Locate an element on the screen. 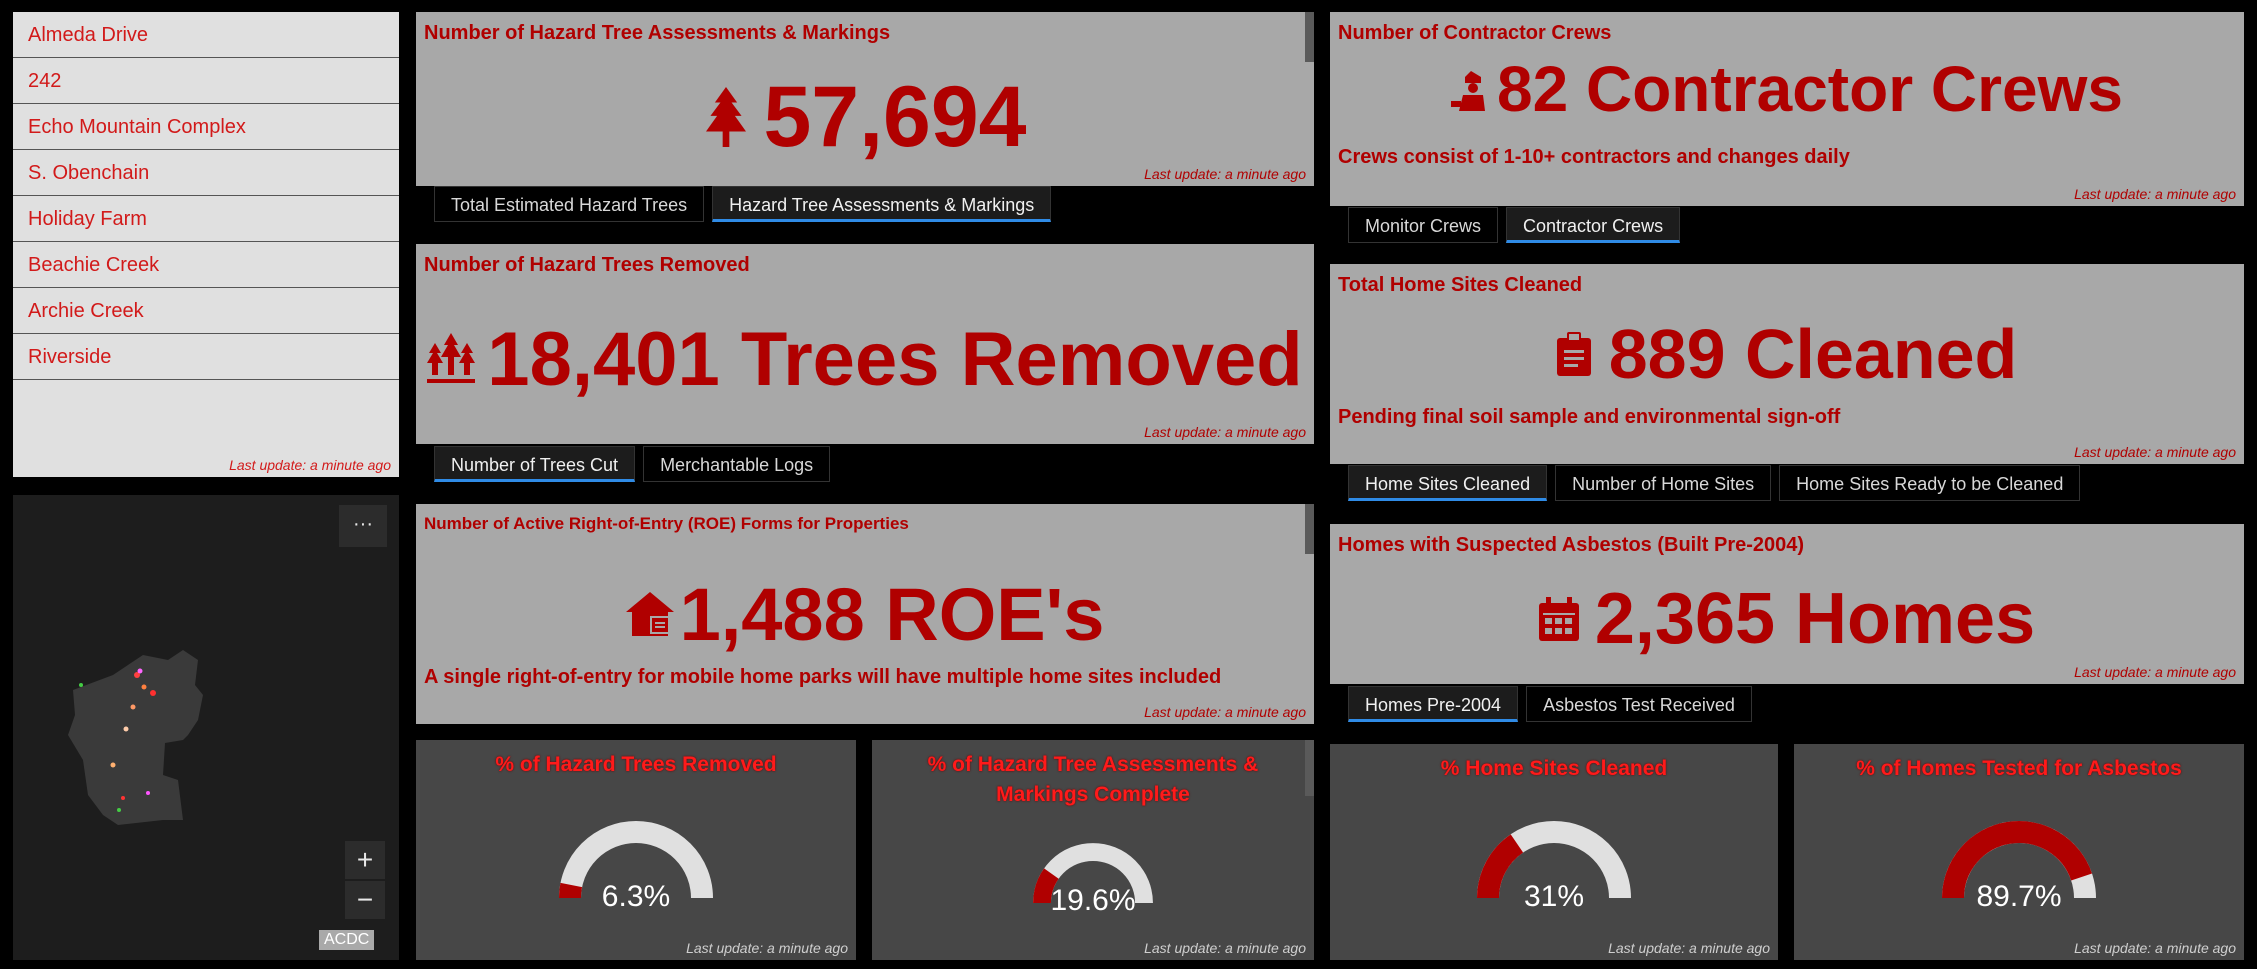  zoom-in-button: + is located at coordinates (365, 860).